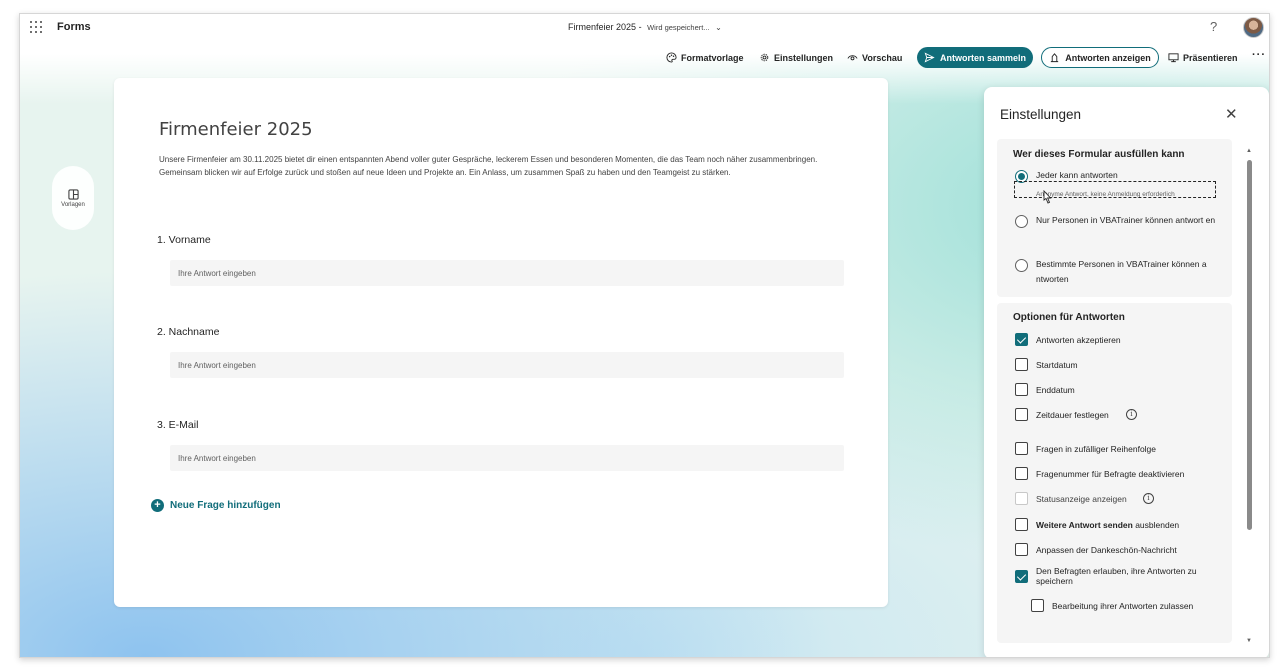  I want to click on checkbox-label: Startdatum, so click(1057, 365).